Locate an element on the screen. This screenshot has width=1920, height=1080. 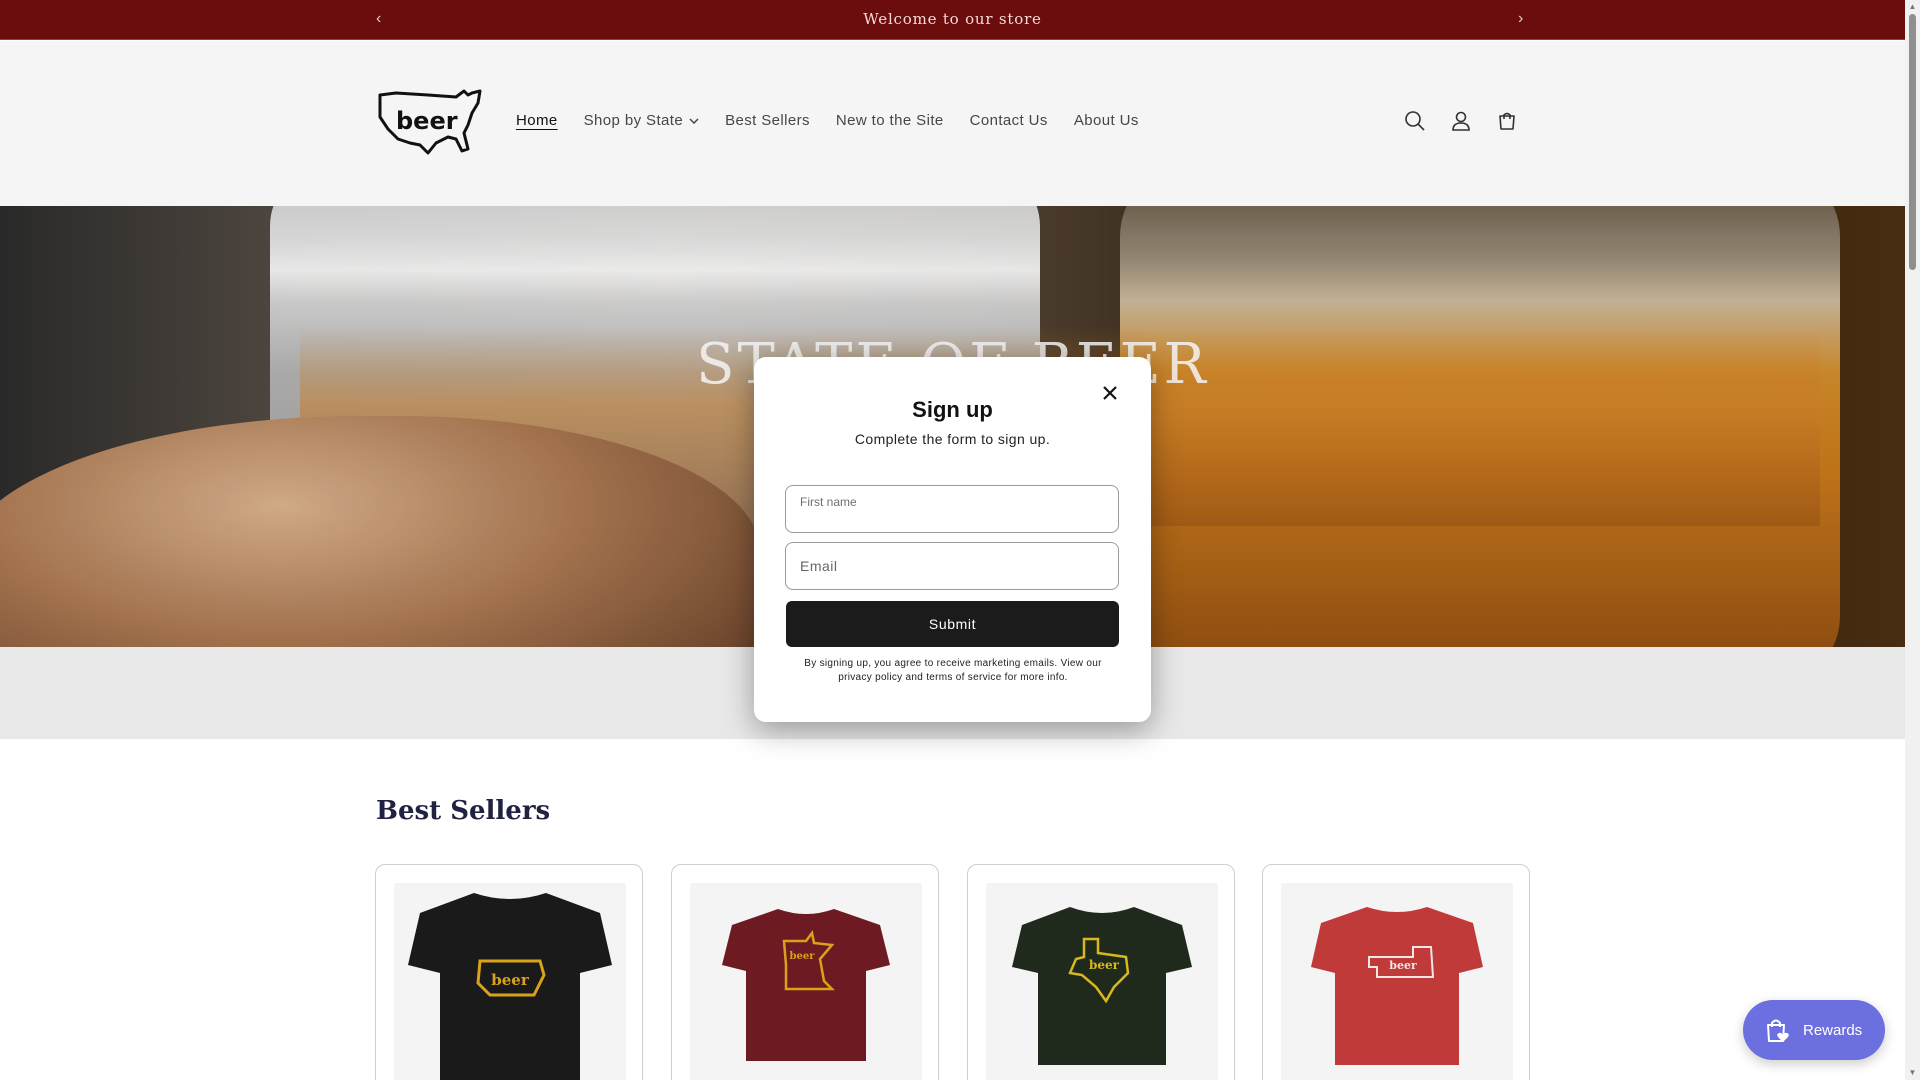
nav-new-to-site: New to the Site is located at coordinates (890, 120).